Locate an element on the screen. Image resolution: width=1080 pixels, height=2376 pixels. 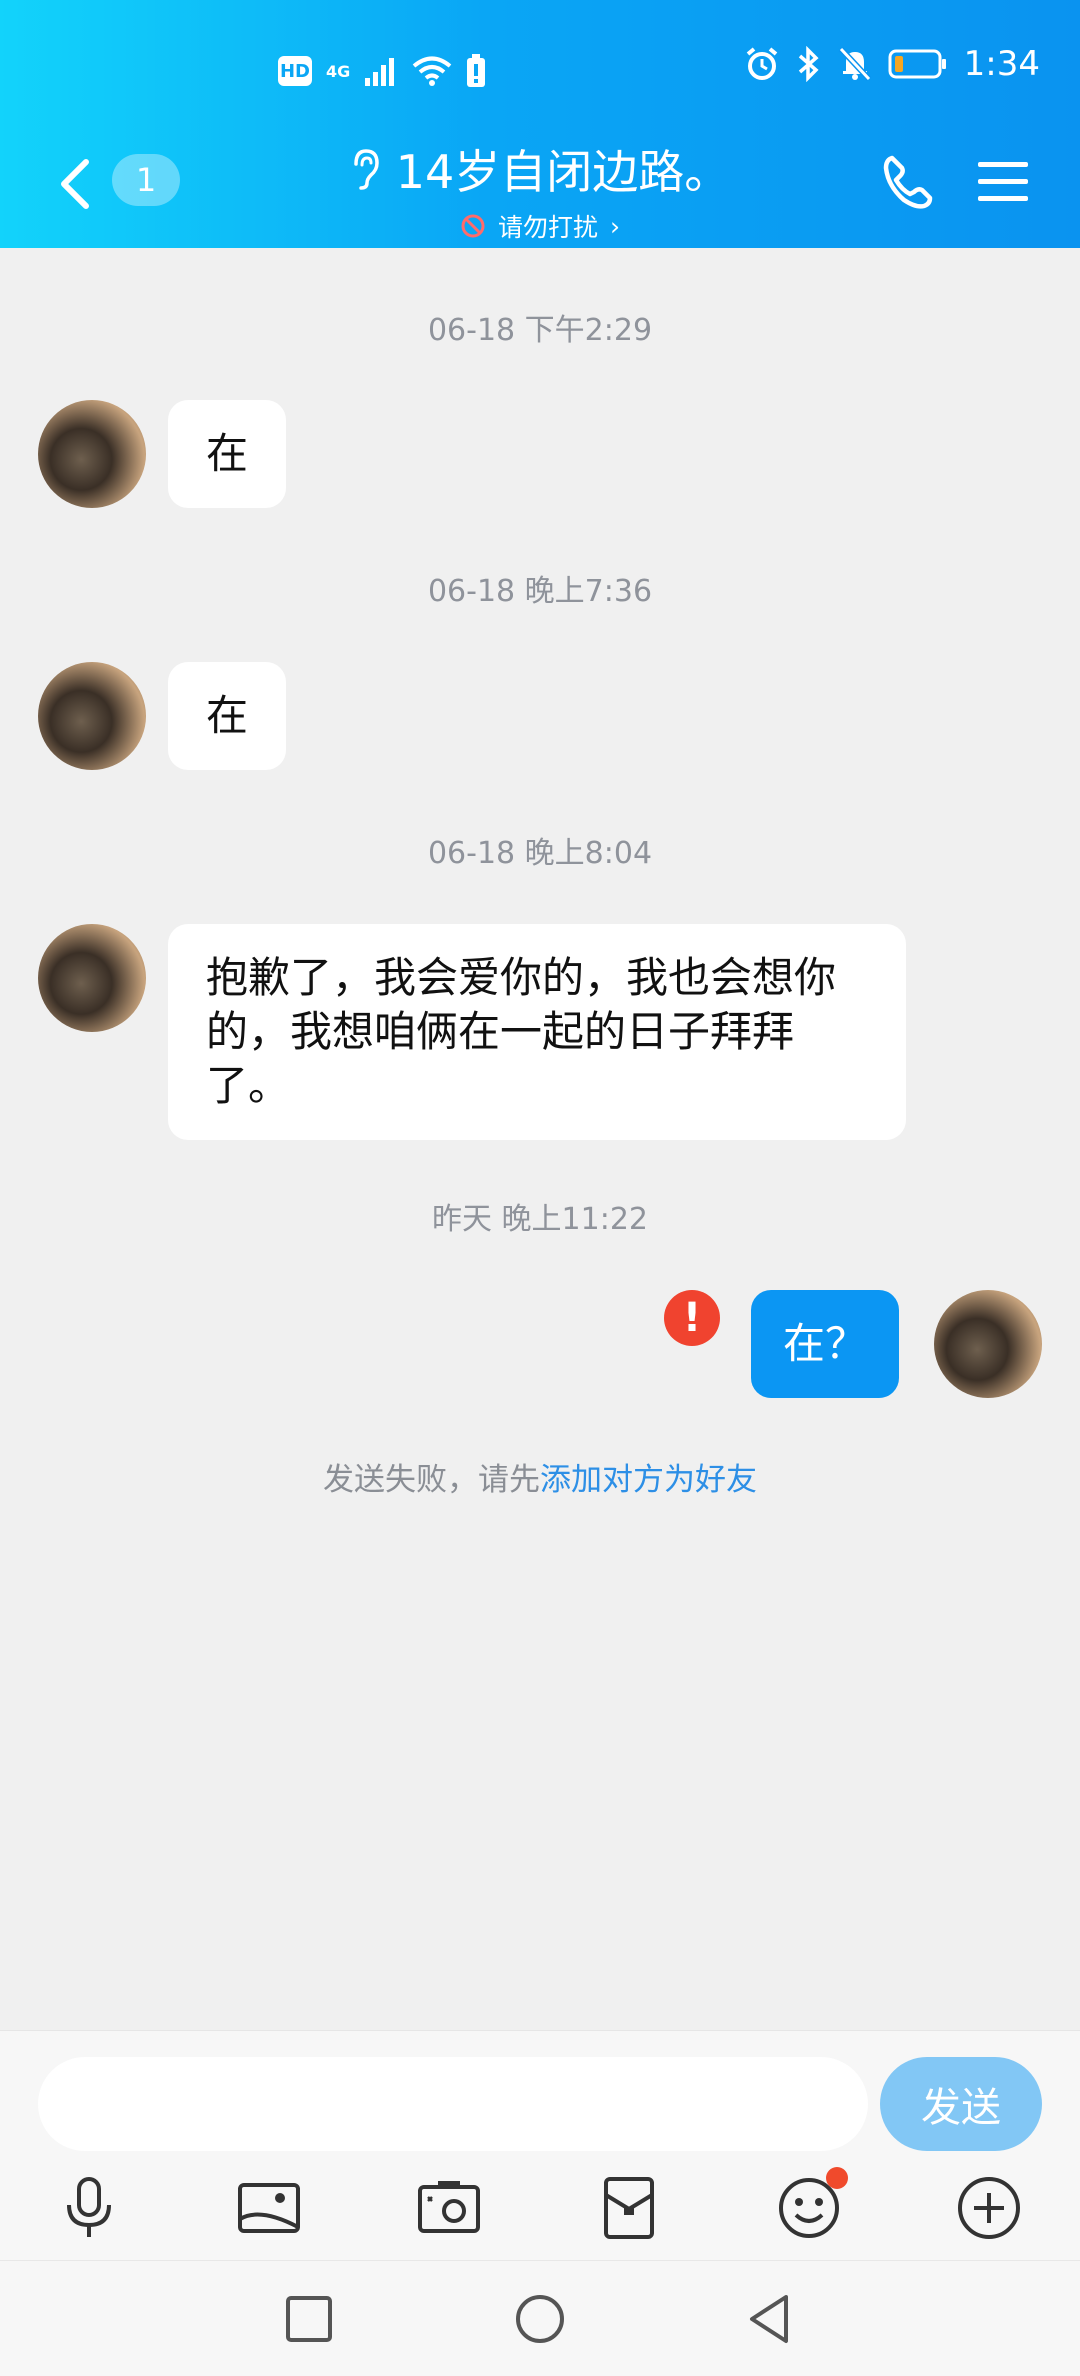
wifi-icon is located at coordinates (432, 71).